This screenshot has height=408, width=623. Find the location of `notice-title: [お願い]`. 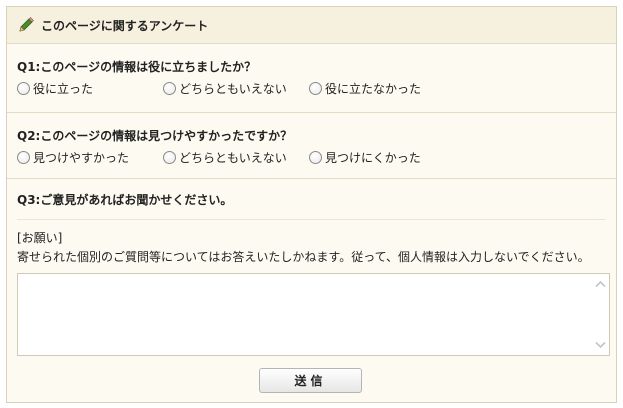

notice-title: [お願い] is located at coordinates (40, 238).